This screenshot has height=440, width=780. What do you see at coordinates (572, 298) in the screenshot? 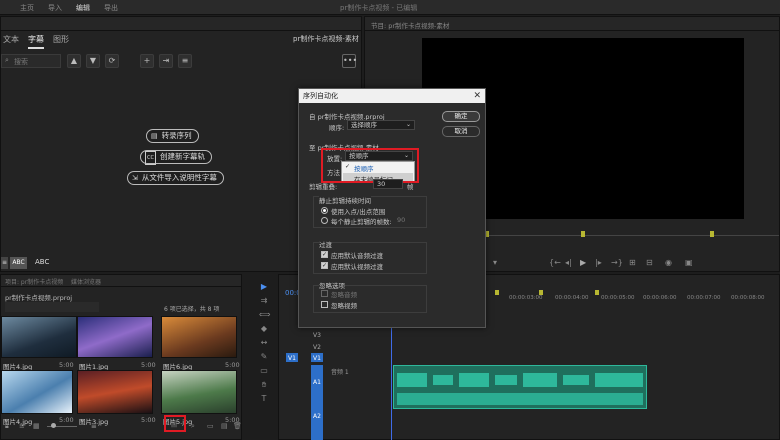
I see `ruler-label: 00:00:04:00` at bounding box center [572, 298].